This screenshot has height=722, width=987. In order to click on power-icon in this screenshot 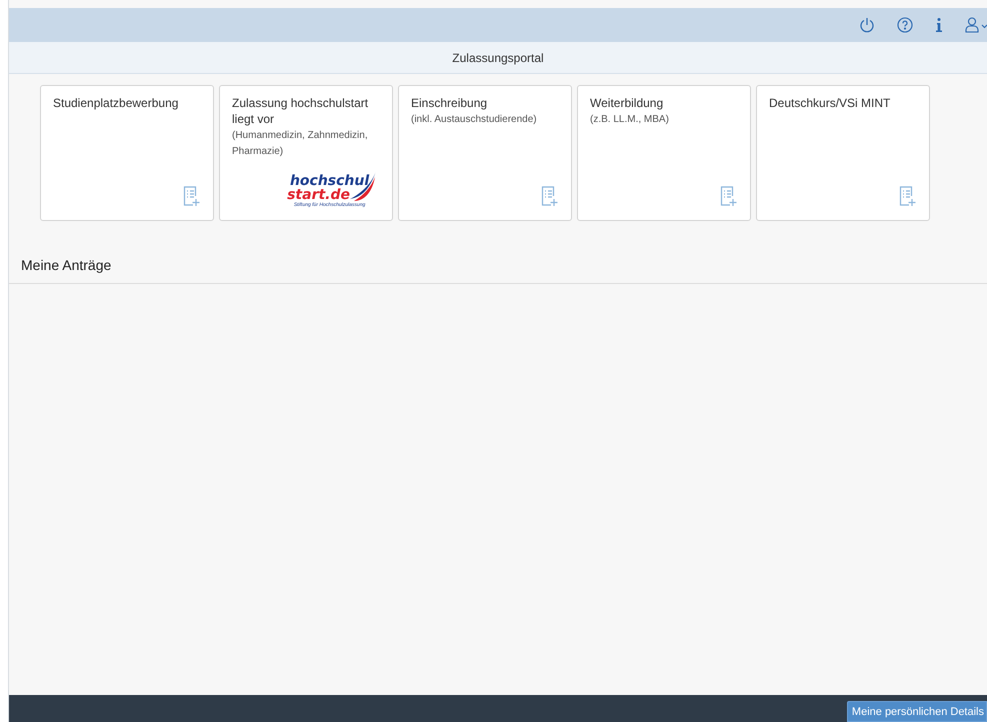, I will do `click(867, 25)`.